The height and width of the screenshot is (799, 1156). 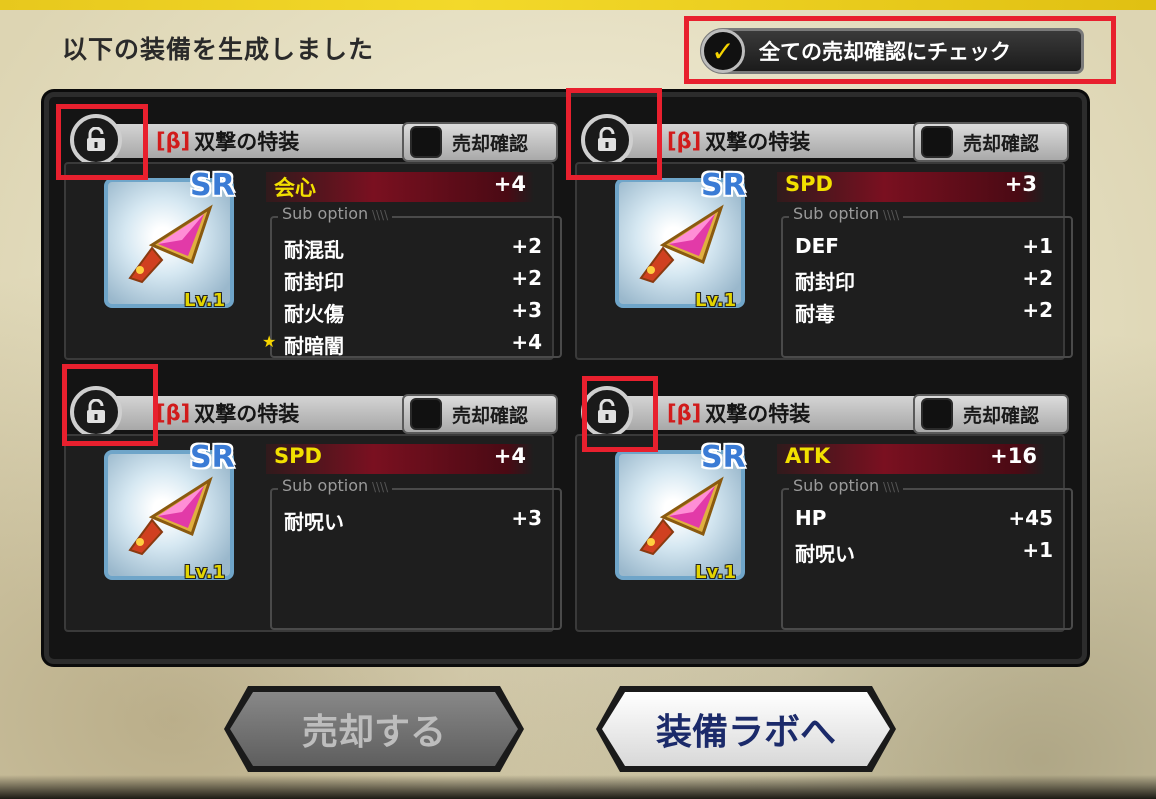 What do you see at coordinates (314, 282) in the screenshot?
I see `sub-option-name: 耐封印` at bounding box center [314, 282].